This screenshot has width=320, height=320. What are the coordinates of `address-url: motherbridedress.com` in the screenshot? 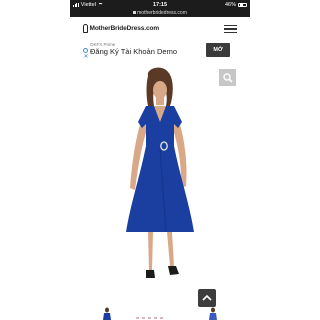 It's located at (162, 12).